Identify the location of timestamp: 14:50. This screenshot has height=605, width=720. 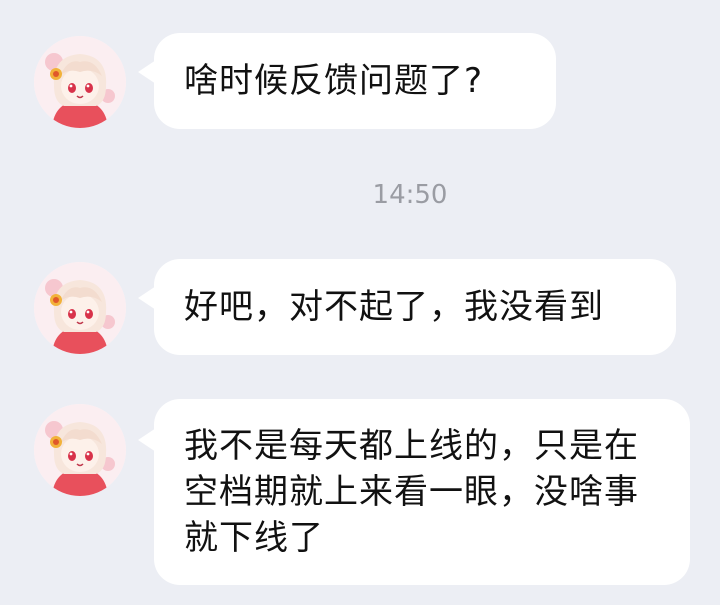
(410, 195).